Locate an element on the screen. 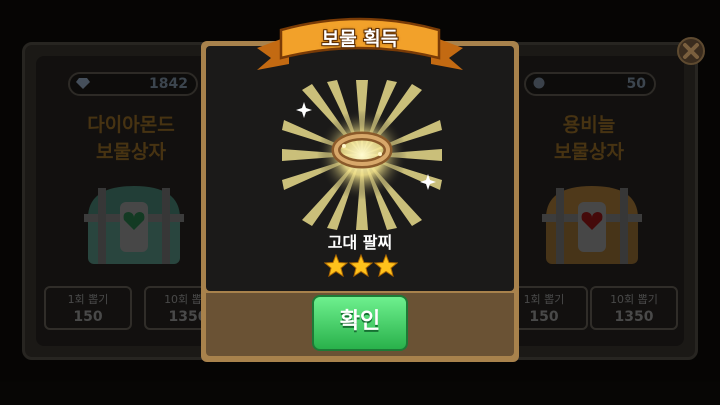  star-rating is located at coordinates (361, 266).